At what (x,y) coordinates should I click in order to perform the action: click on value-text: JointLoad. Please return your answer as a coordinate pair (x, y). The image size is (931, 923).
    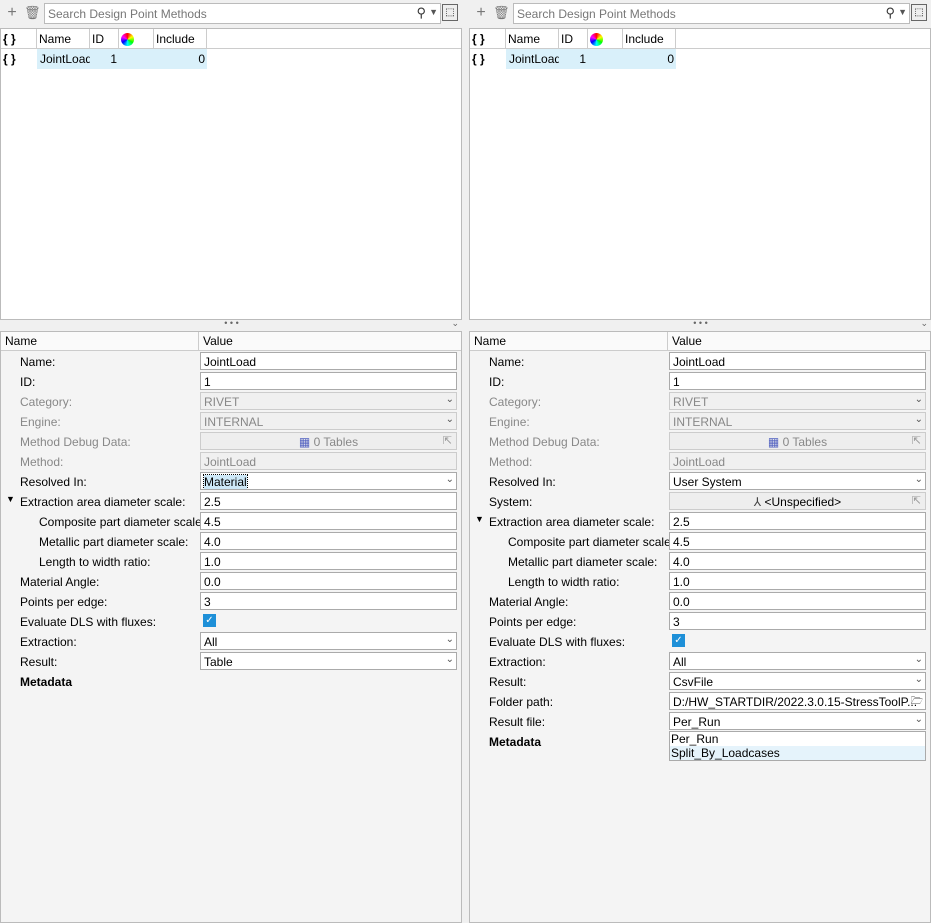
    Looking at the image, I should click on (230, 362).